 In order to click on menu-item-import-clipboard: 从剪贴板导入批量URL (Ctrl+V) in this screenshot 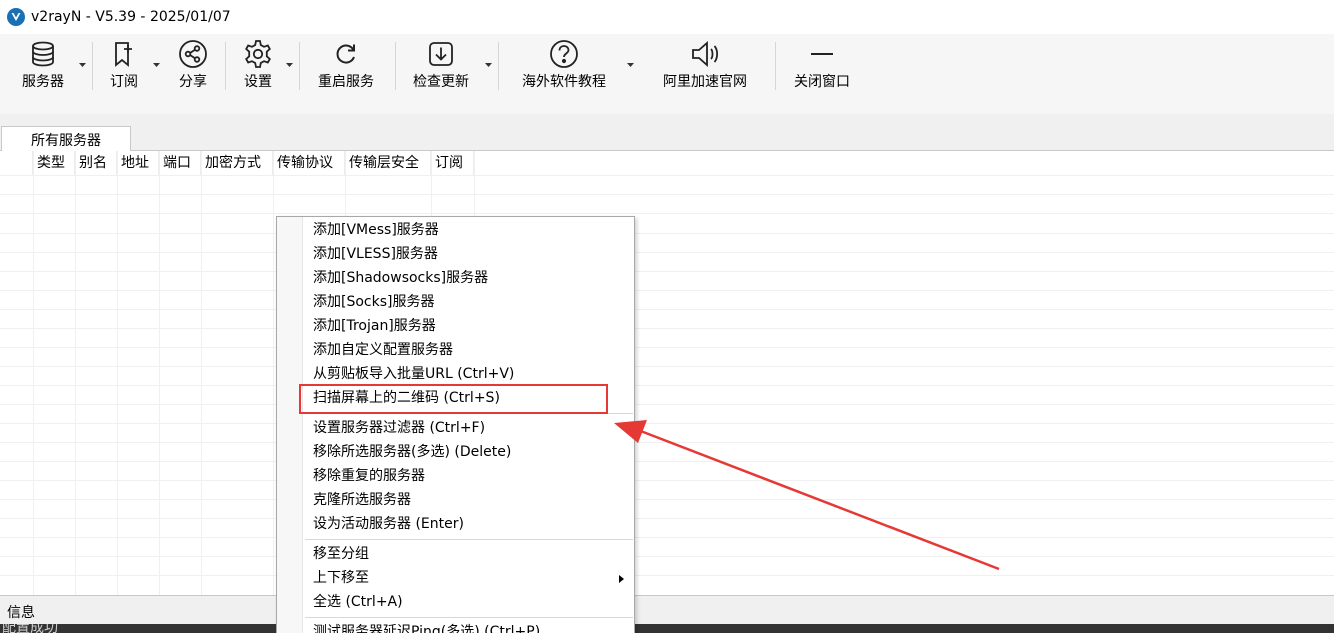, I will do `click(413, 374)`.